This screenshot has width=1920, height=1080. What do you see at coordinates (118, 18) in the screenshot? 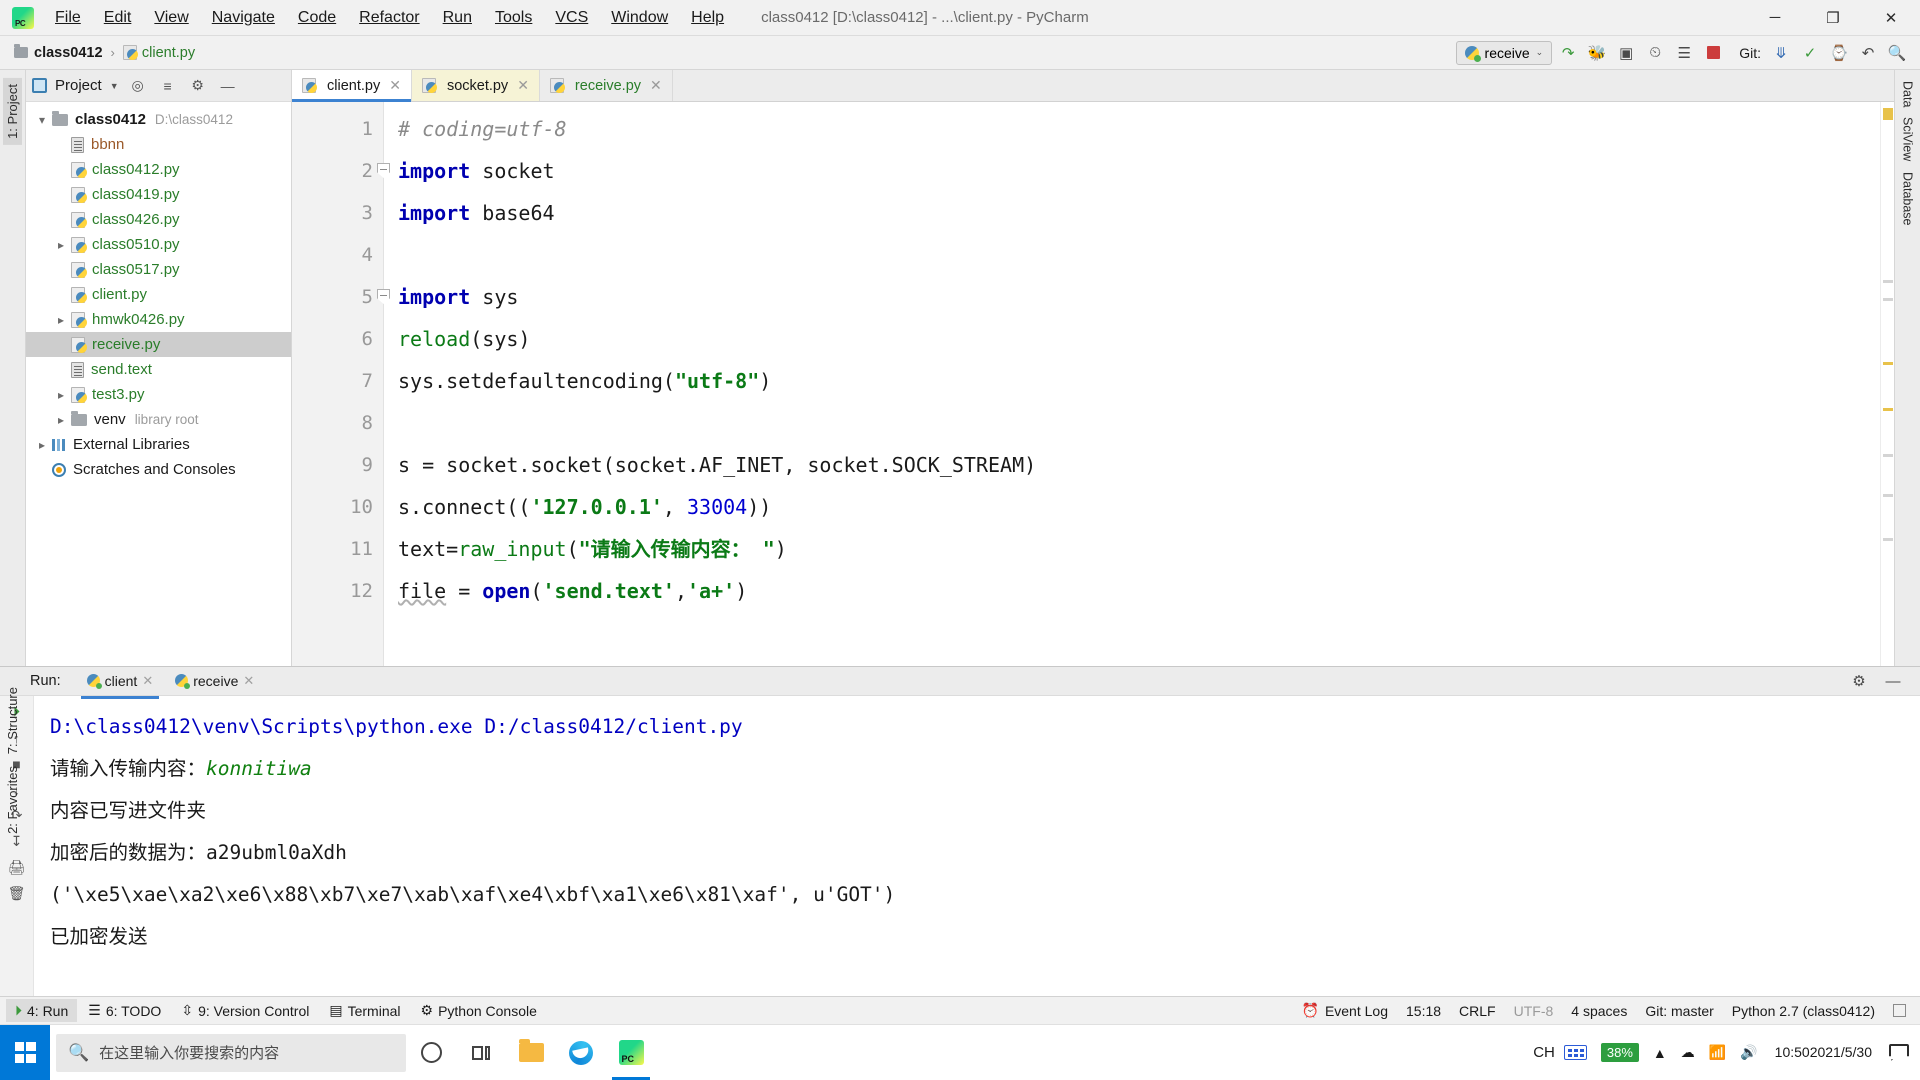
I see `menu-edit: Edit` at bounding box center [118, 18].